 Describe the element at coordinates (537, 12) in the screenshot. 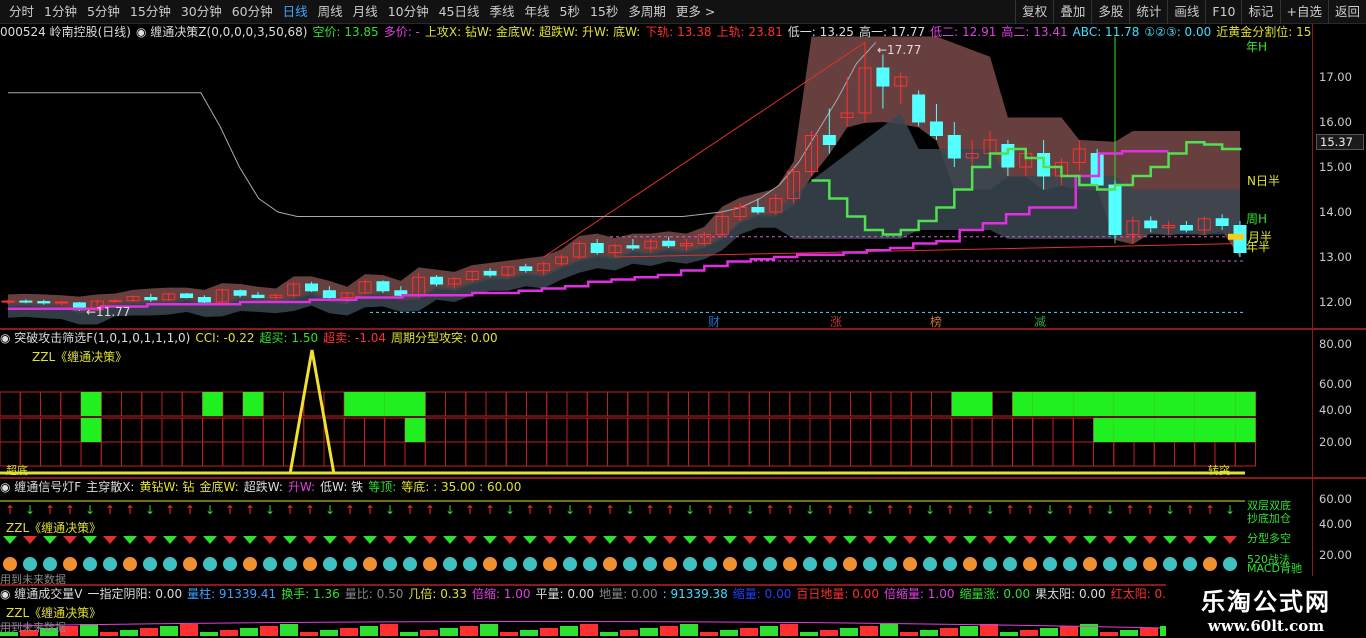

I see `period-tab: 年线` at that location.